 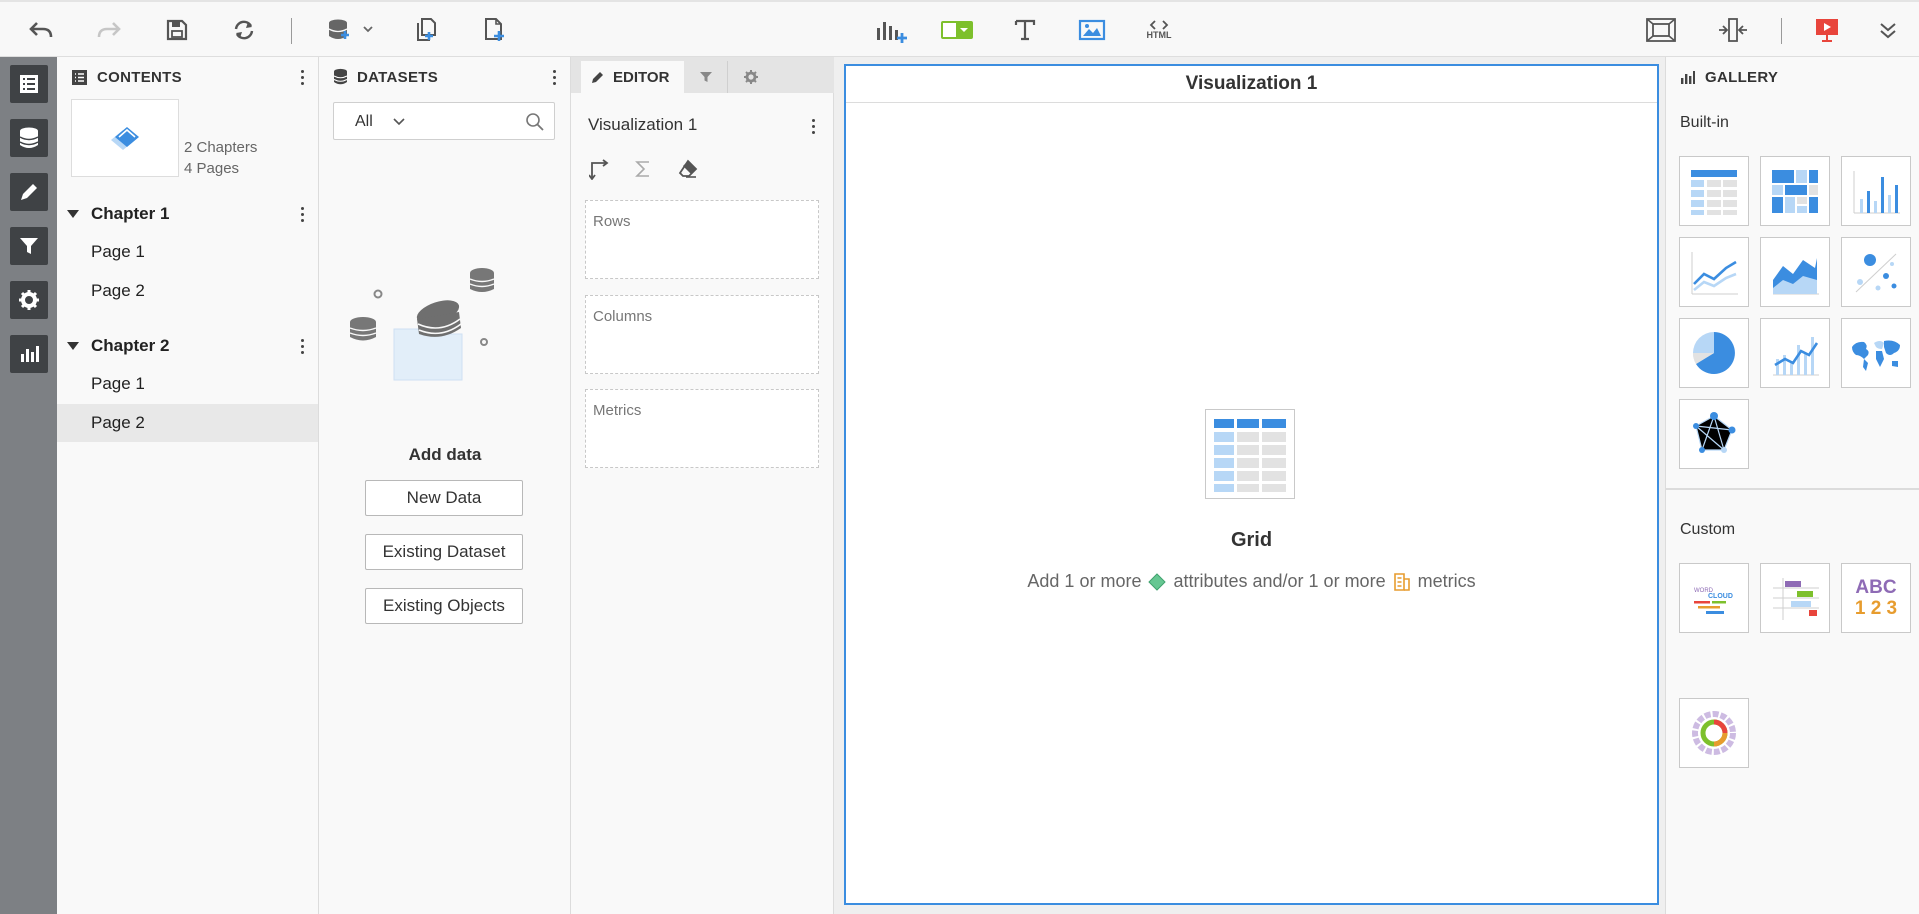 I want to click on gallery-word-cloud-icon: WORD CLOUD, so click(x=1714, y=598).